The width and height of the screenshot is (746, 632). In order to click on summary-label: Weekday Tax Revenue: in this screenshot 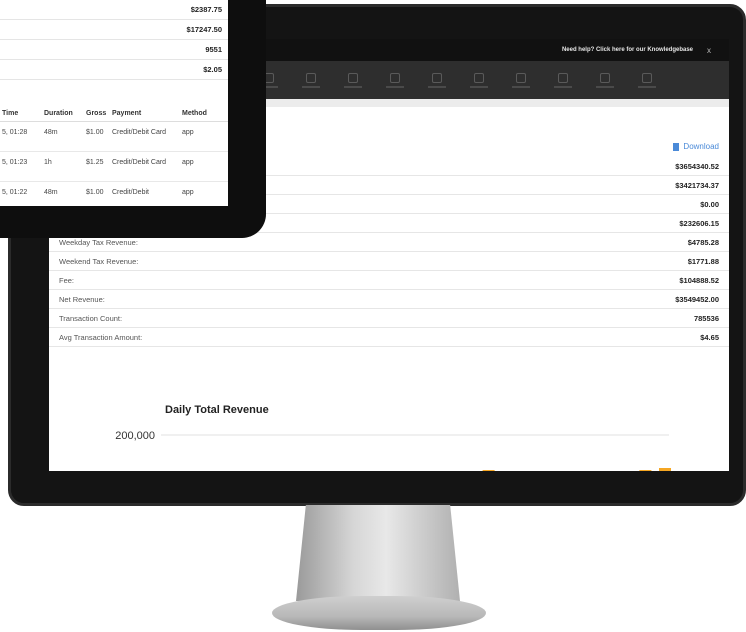, I will do `click(98, 242)`.